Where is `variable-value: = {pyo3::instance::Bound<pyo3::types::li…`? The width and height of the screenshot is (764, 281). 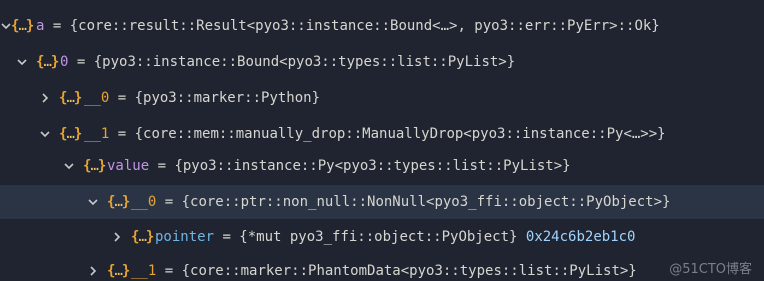 variable-value: = {pyo3::instance::Bound<pyo3::types::li… is located at coordinates (292, 62).